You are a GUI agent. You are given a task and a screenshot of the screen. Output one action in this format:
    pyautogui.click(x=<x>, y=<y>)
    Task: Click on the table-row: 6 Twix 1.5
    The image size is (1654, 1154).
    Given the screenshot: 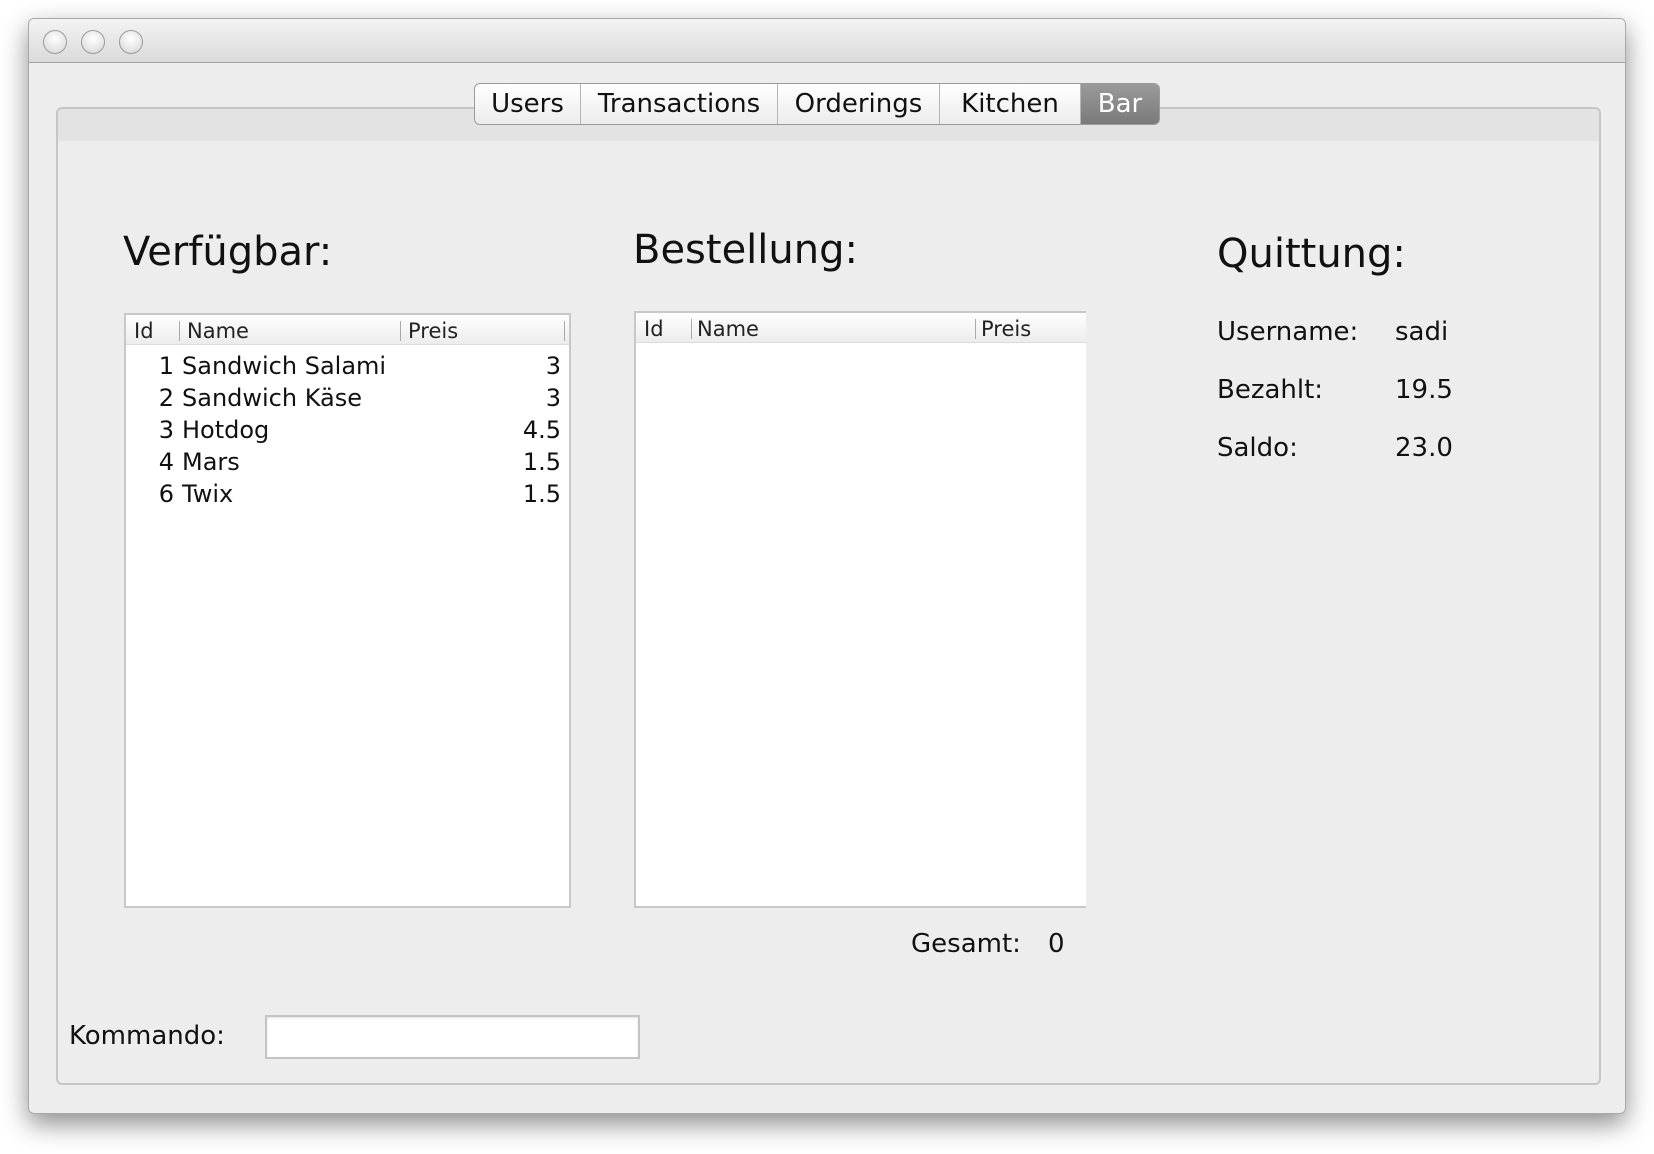 What is the action you would take?
    pyautogui.click(x=347, y=495)
    